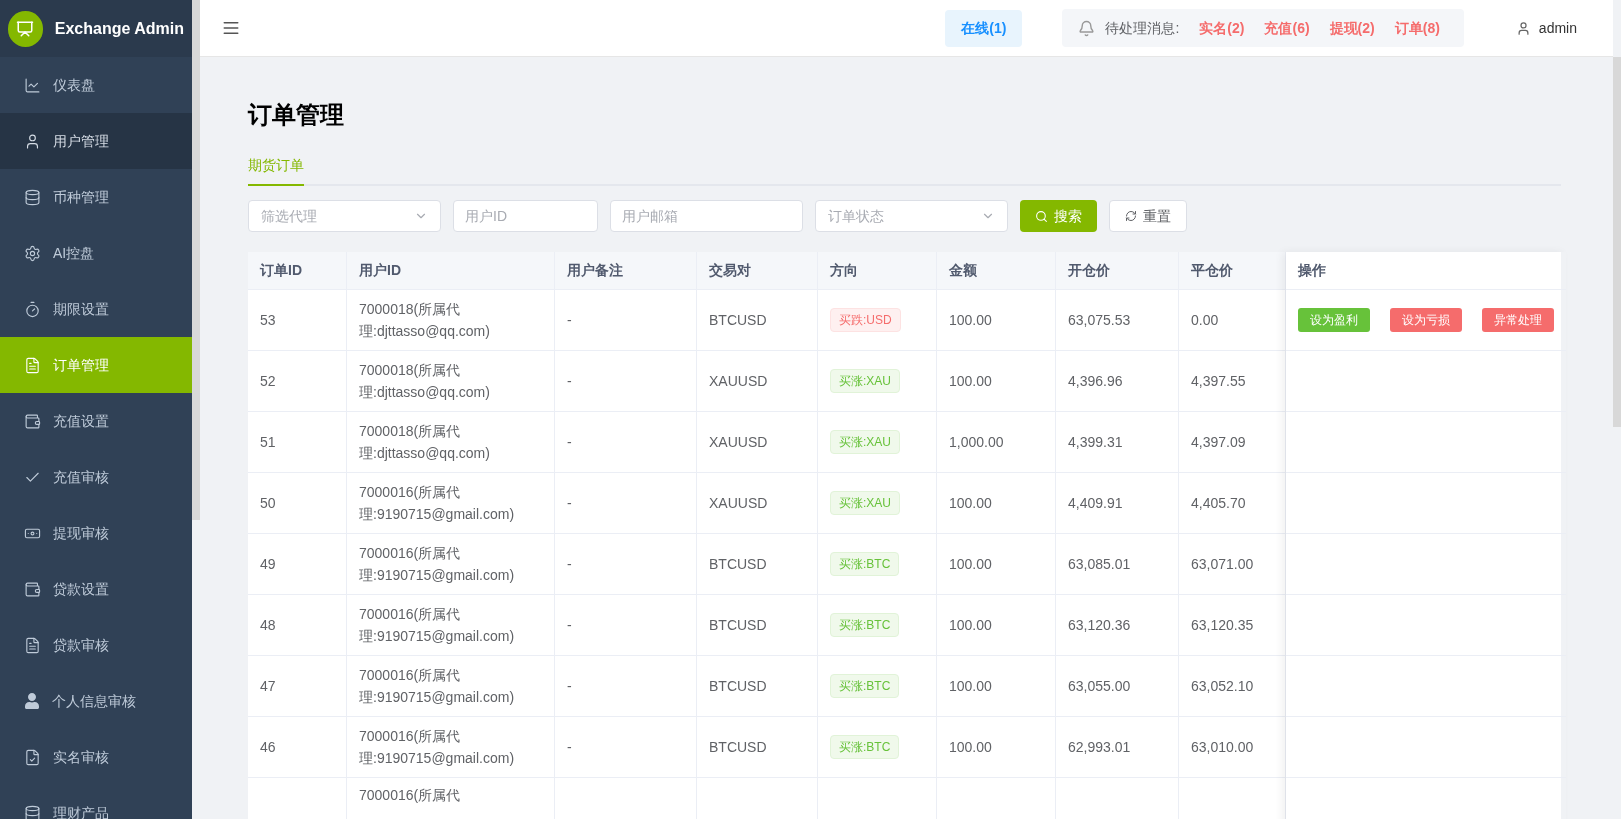 This screenshot has width=1621, height=819. I want to click on table-cell-text: 4,399.31, so click(1095, 442).